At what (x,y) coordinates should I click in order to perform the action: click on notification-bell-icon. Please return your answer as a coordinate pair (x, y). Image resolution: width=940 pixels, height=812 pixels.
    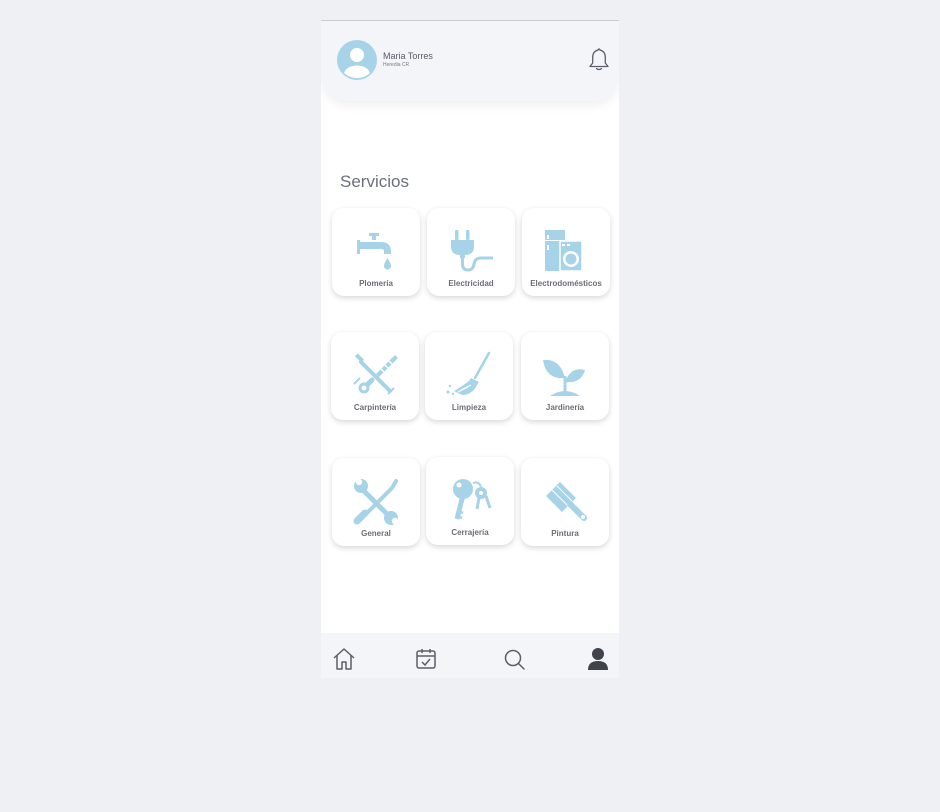
    Looking at the image, I should click on (599, 60).